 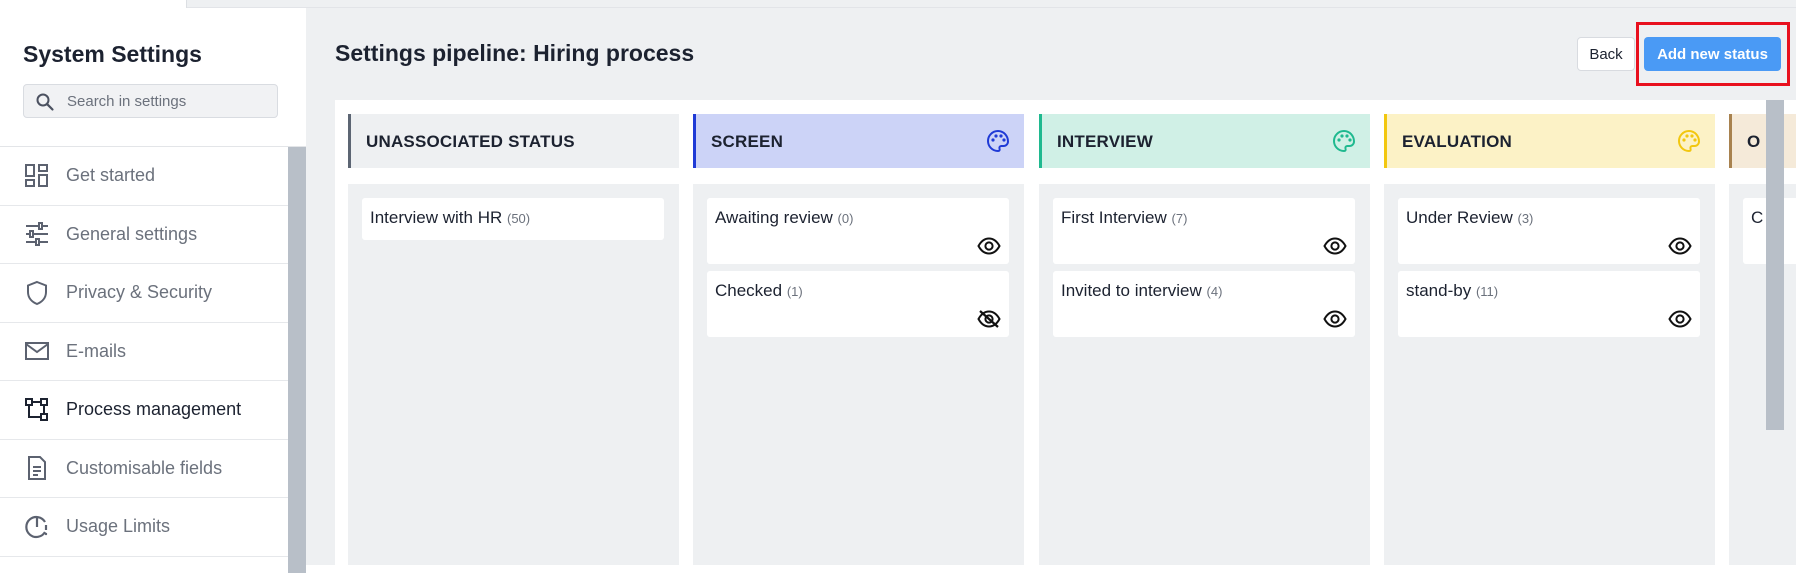 I want to click on column-evaluation: EVALUATION Under Review (3) stand-by (11, so click(x=1549, y=332).